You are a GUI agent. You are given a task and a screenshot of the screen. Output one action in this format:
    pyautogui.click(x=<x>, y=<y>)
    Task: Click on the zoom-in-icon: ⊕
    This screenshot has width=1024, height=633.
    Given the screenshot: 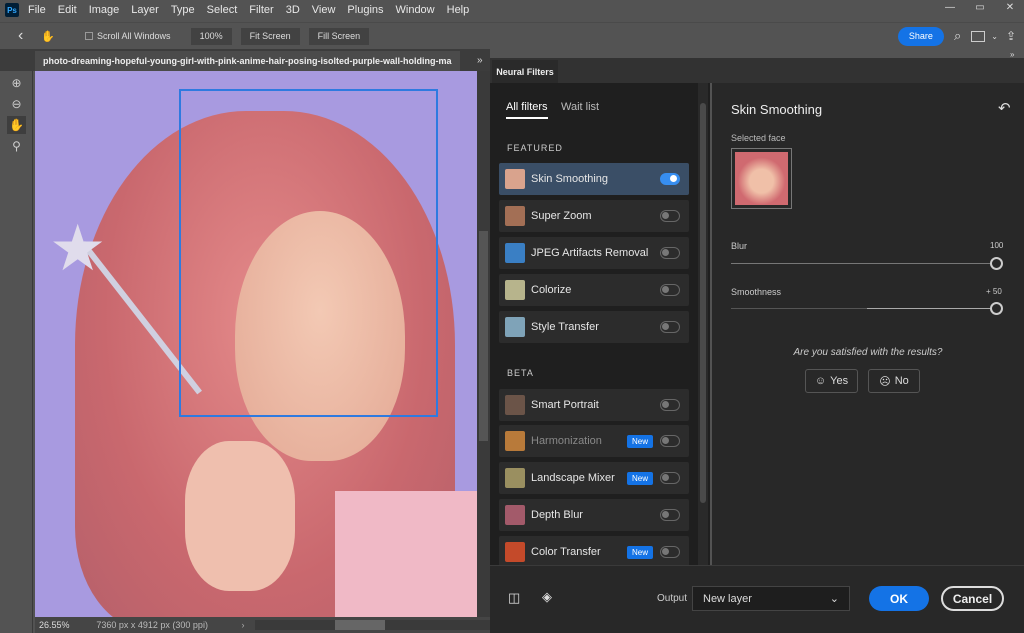 What is the action you would take?
    pyautogui.click(x=16, y=83)
    